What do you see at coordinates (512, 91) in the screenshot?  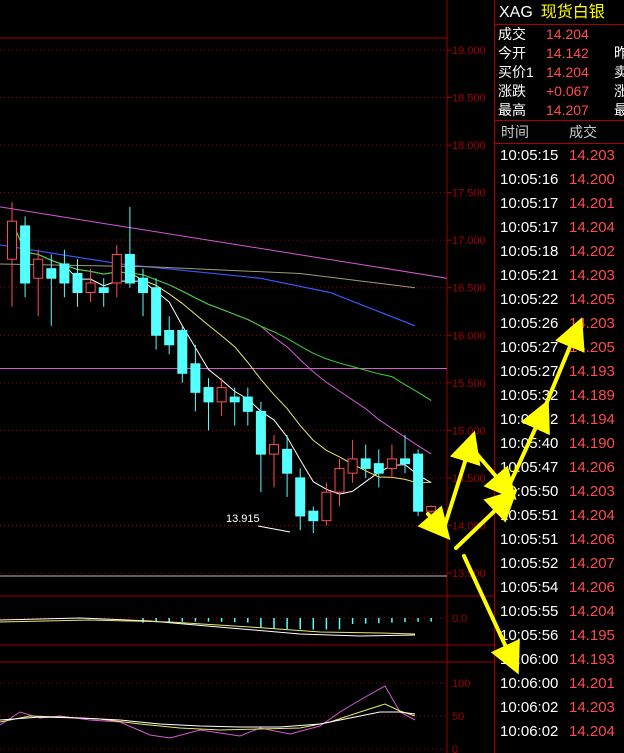 I see `quote-label: 涨跌` at bounding box center [512, 91].